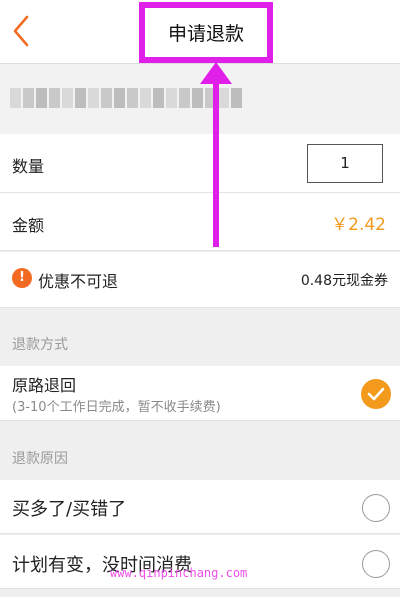 Image resolution: width=400 pixels, height=597 pixels. What do you see at coordinates (40, 459) in the screenshot?
I see `refund-reason-section-title: 退款原因` at bounding box center [40, 459].